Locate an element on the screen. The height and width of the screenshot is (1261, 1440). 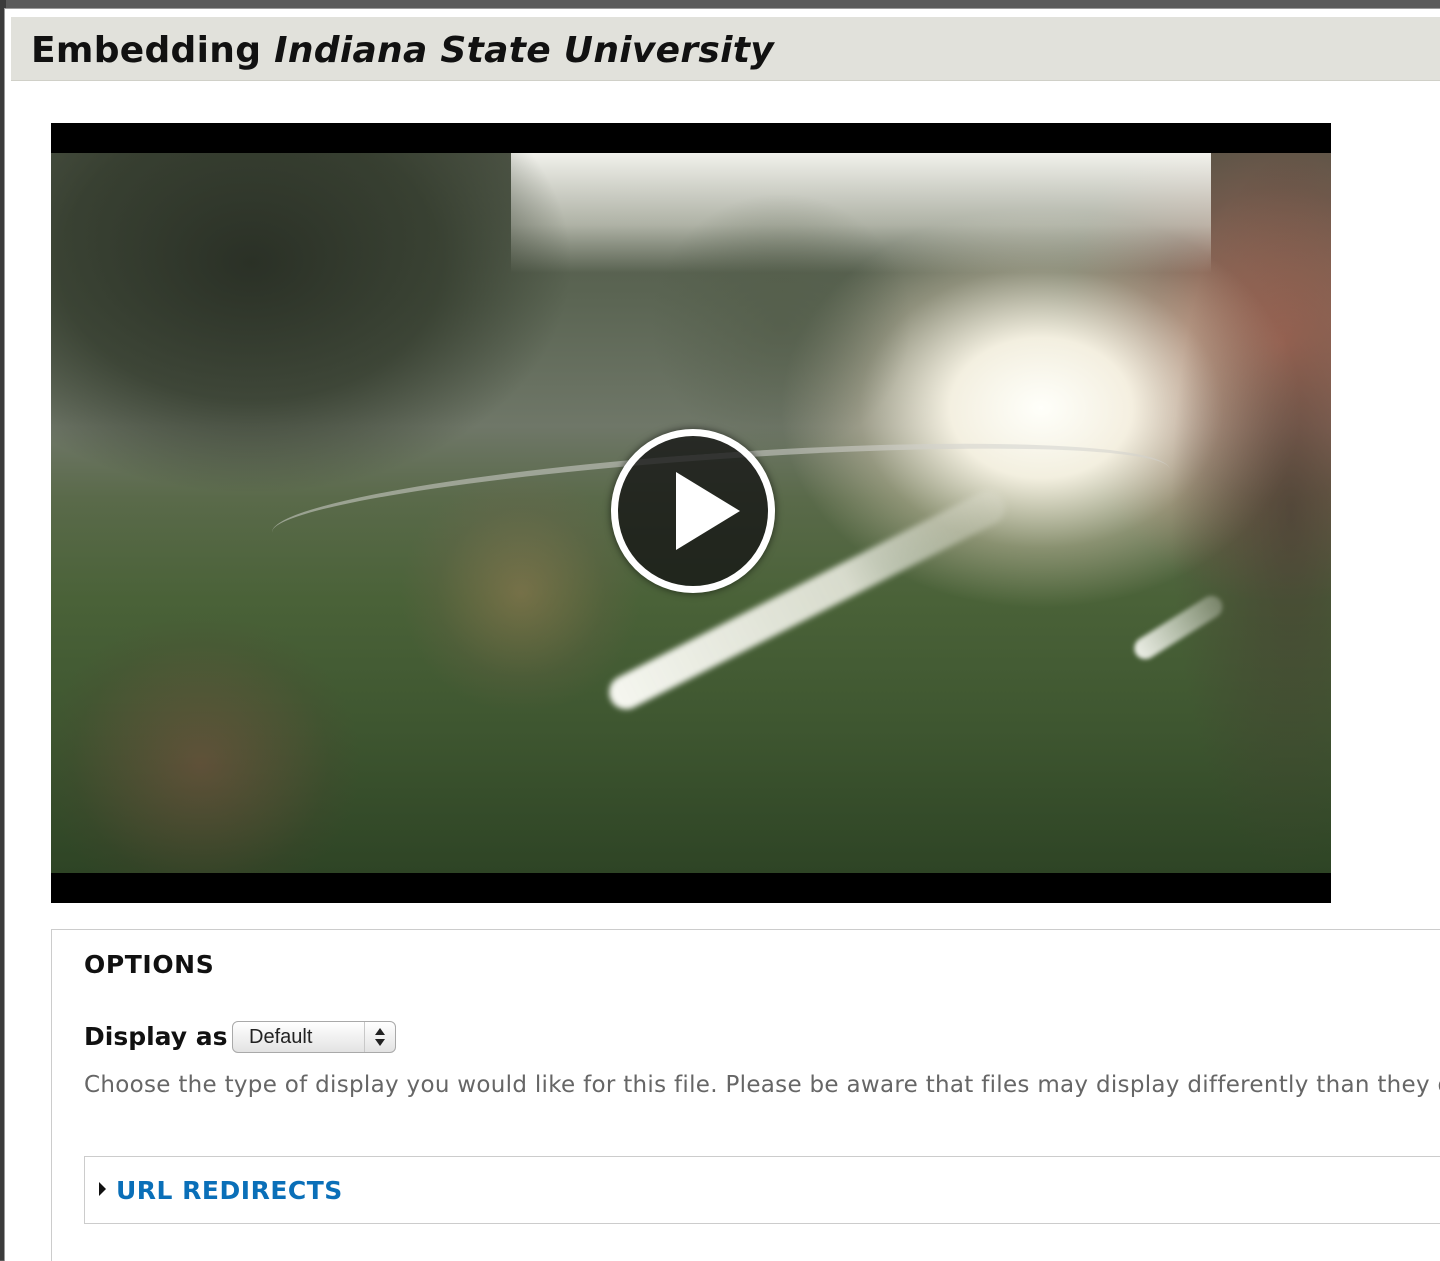
caret-right-icon is located at coordinates (102, 1189).